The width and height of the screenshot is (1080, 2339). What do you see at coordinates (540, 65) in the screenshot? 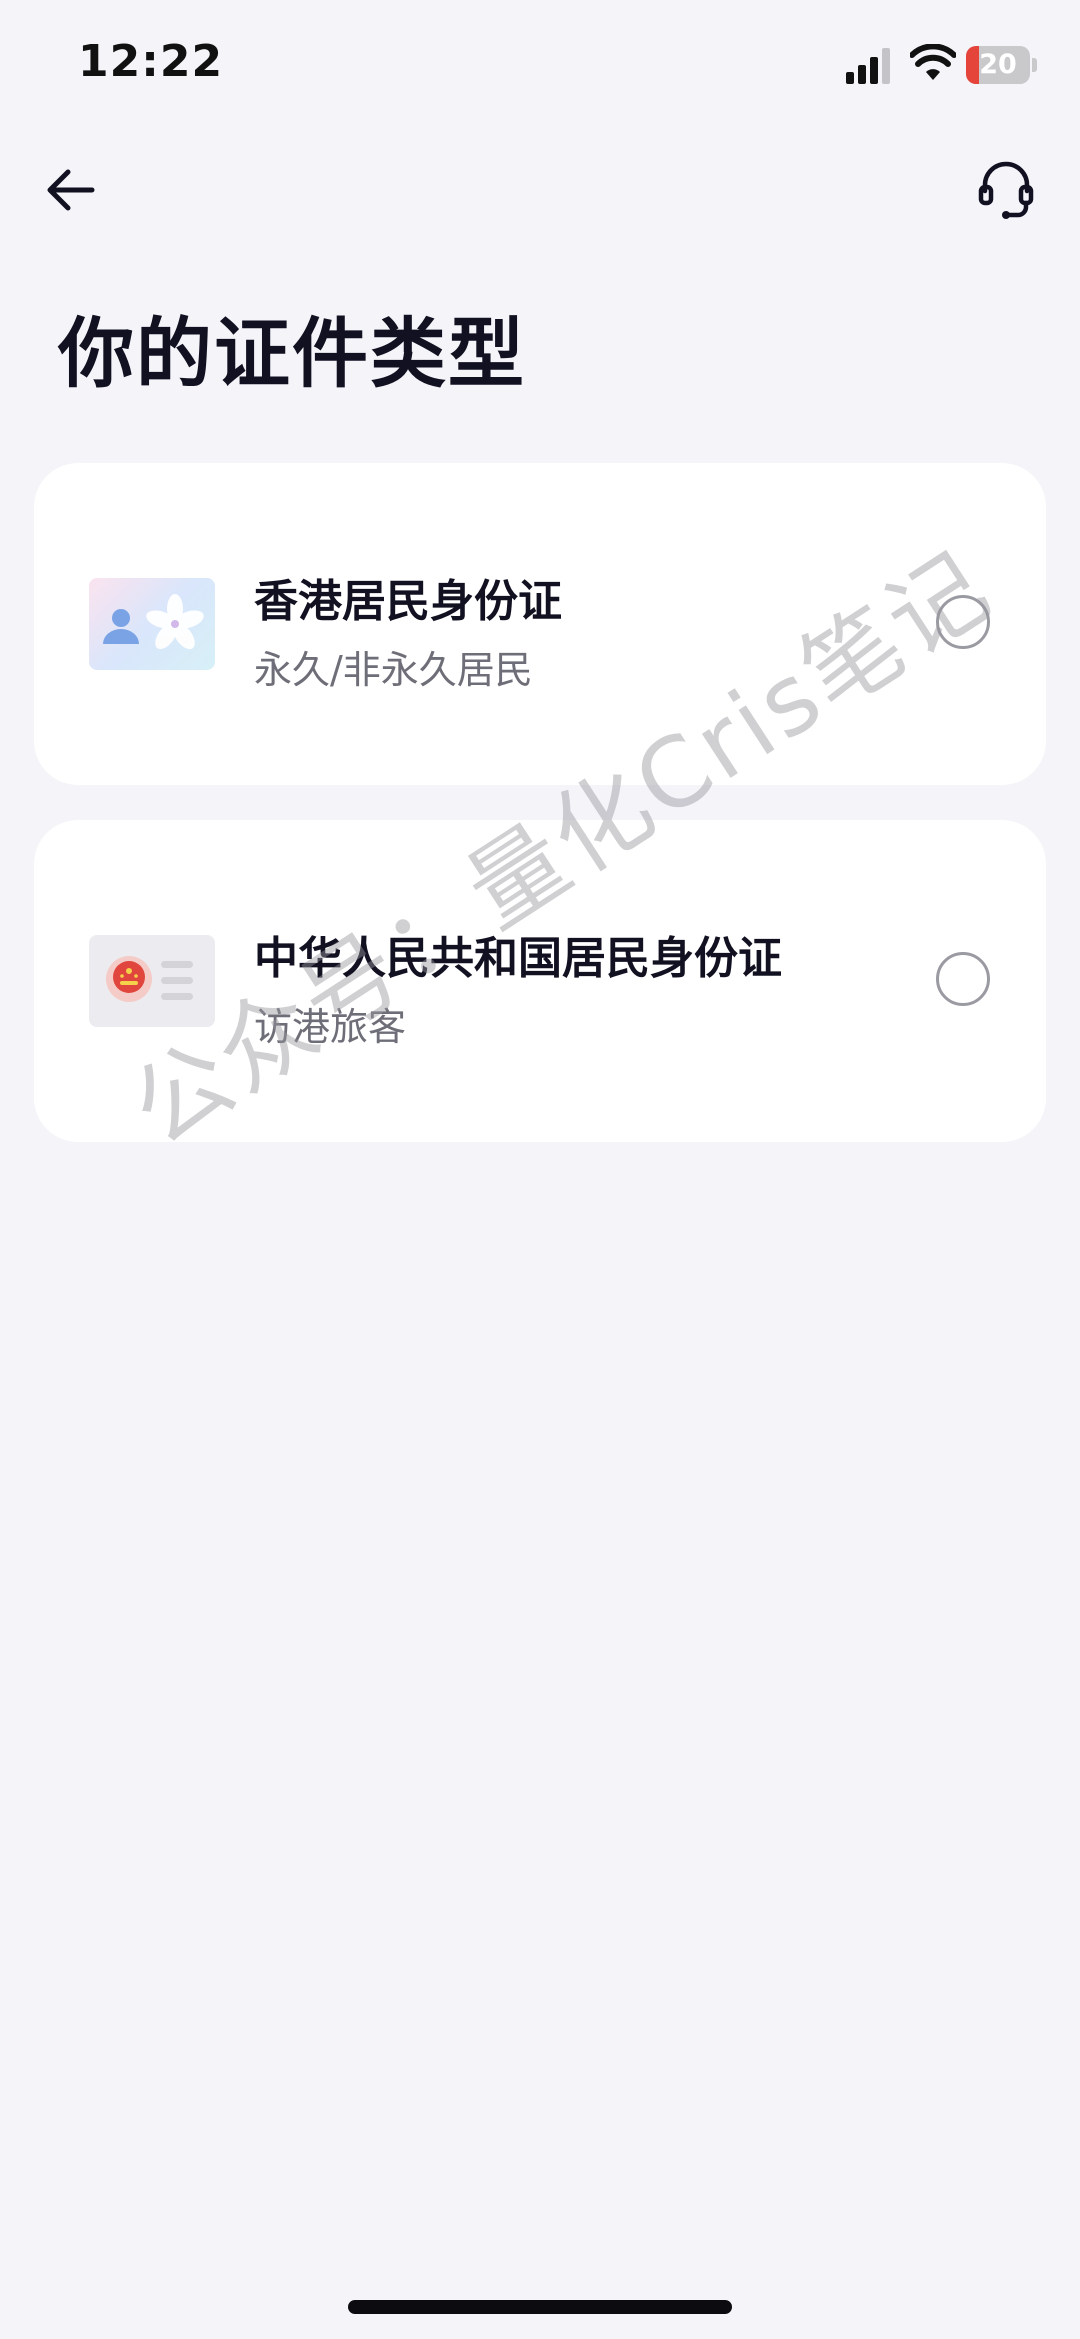
I see `status-bar: 12:22 20` at bounding box center [540, 65].